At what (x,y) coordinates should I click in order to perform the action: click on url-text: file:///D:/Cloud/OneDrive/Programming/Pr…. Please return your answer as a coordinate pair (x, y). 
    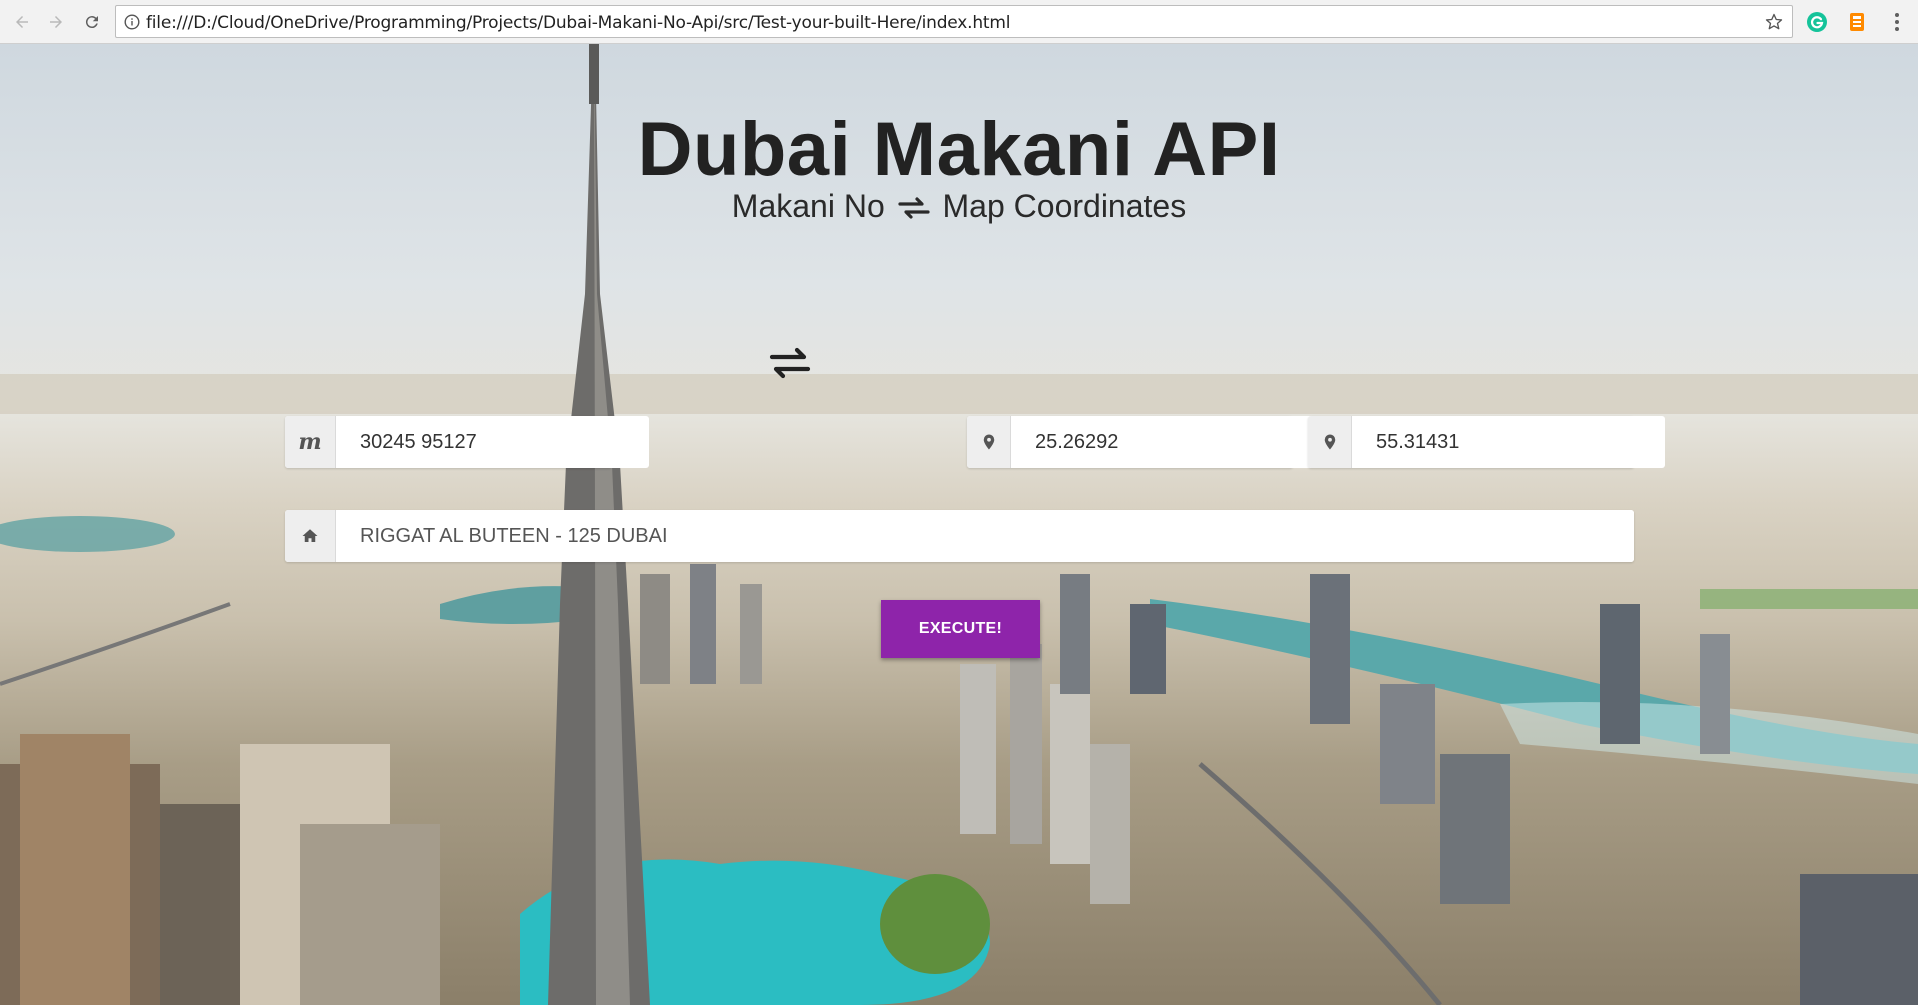
    Looking at the image, I should click on (578, 23).